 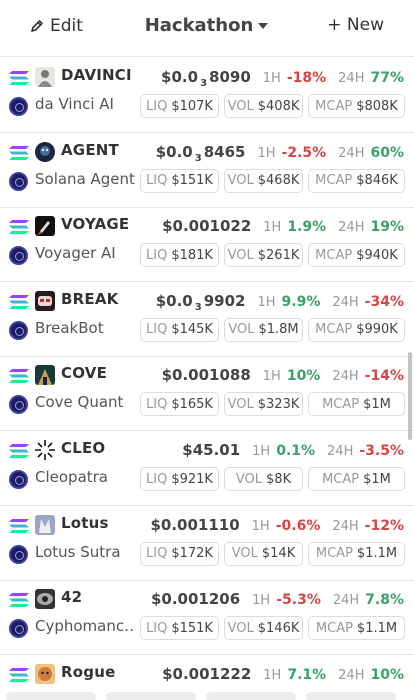 What do you see at coordinates (384, 376) in the screenshot?
I see `change-24h: -14%` at bounding box center [384, 376].